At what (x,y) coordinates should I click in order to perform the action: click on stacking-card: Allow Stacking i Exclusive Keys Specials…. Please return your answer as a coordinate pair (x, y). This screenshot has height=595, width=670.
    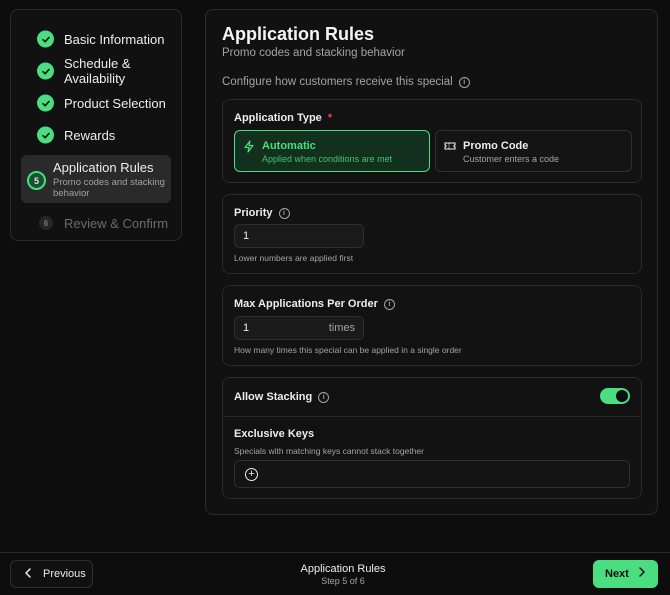
    Looking at the image, I should click on (432, 438).